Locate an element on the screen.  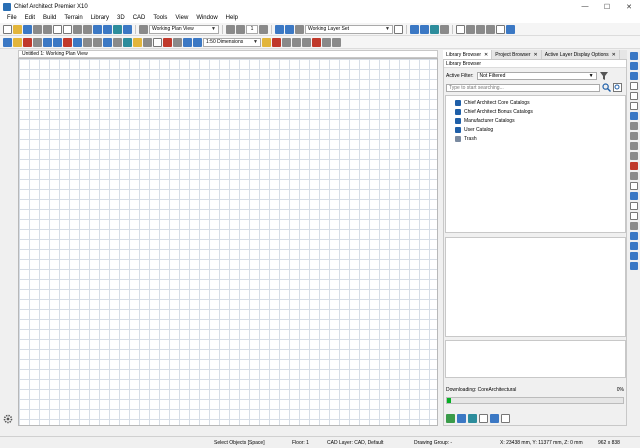
frame-icon is located at coordinates (634, 206).